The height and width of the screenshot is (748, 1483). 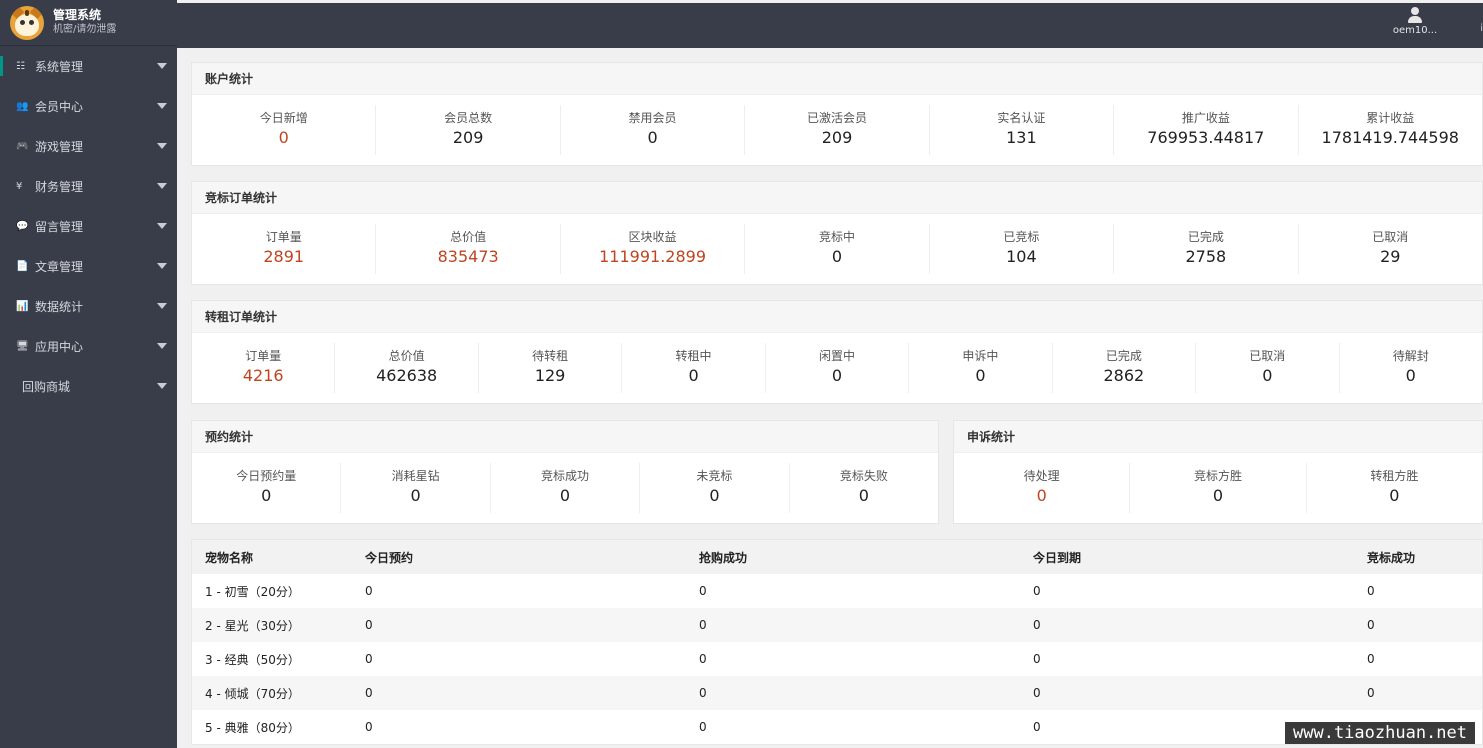 I want to click on stat-item: 已取消 29, so click(x=1390, y=249).